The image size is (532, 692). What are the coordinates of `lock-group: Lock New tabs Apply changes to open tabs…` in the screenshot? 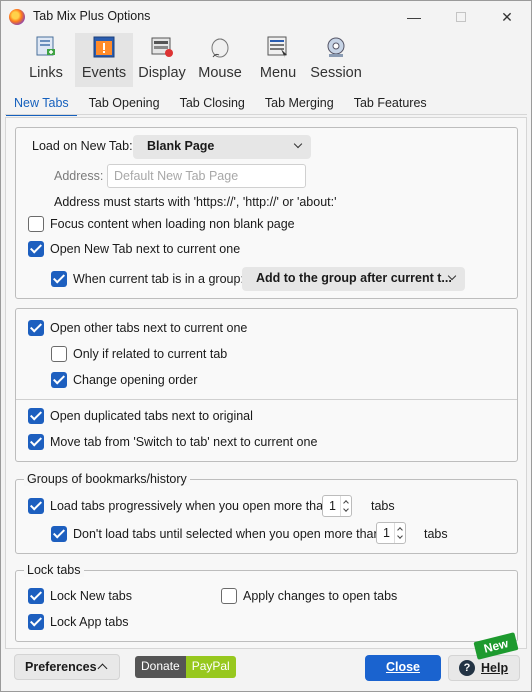 It's located at (266, 606).